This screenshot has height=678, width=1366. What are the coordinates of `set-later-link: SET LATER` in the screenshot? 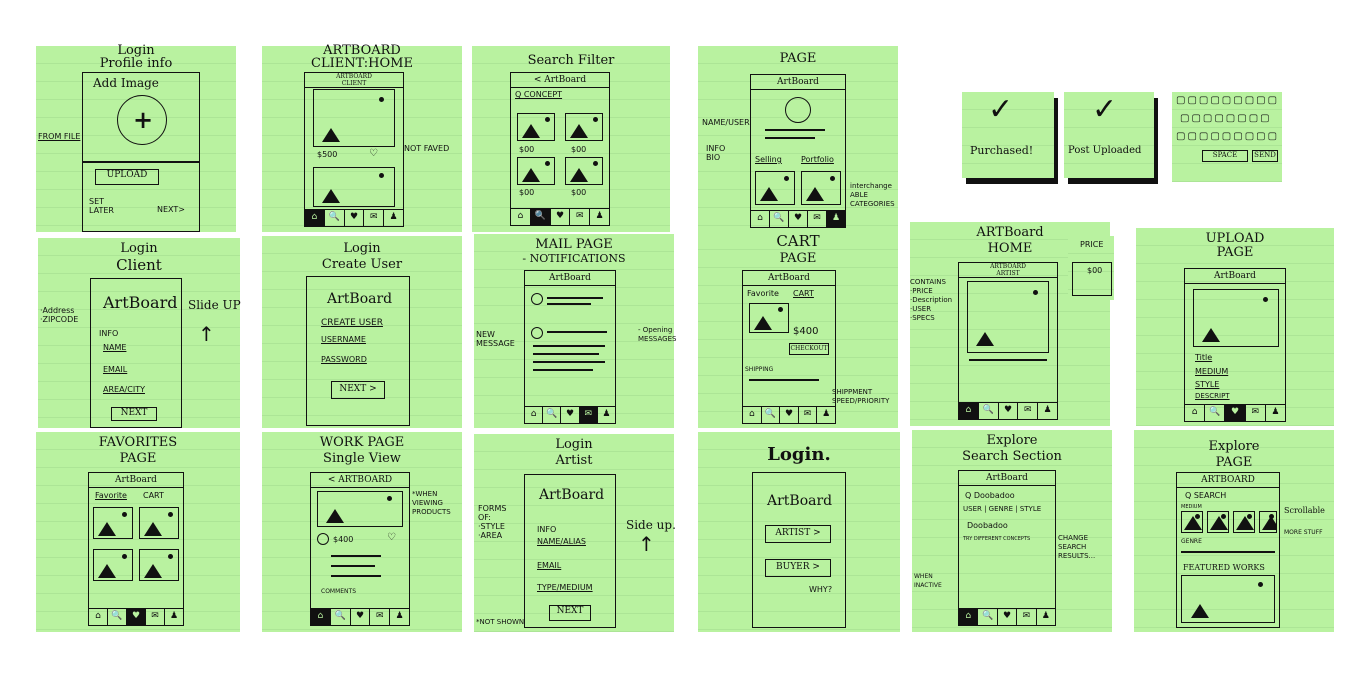 It's located at (101, 206).